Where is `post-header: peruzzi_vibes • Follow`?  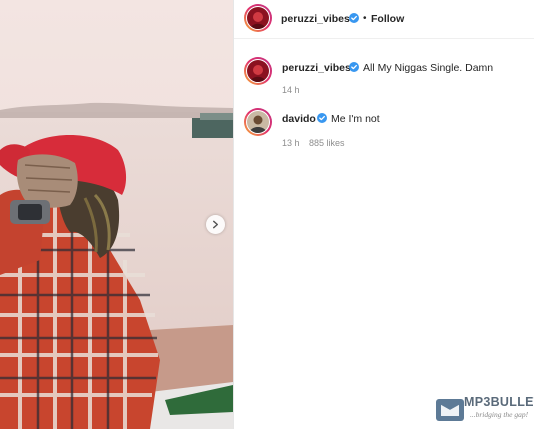 post-header: peruzzi_vibes • Follow is located at coordinates (384, 19).